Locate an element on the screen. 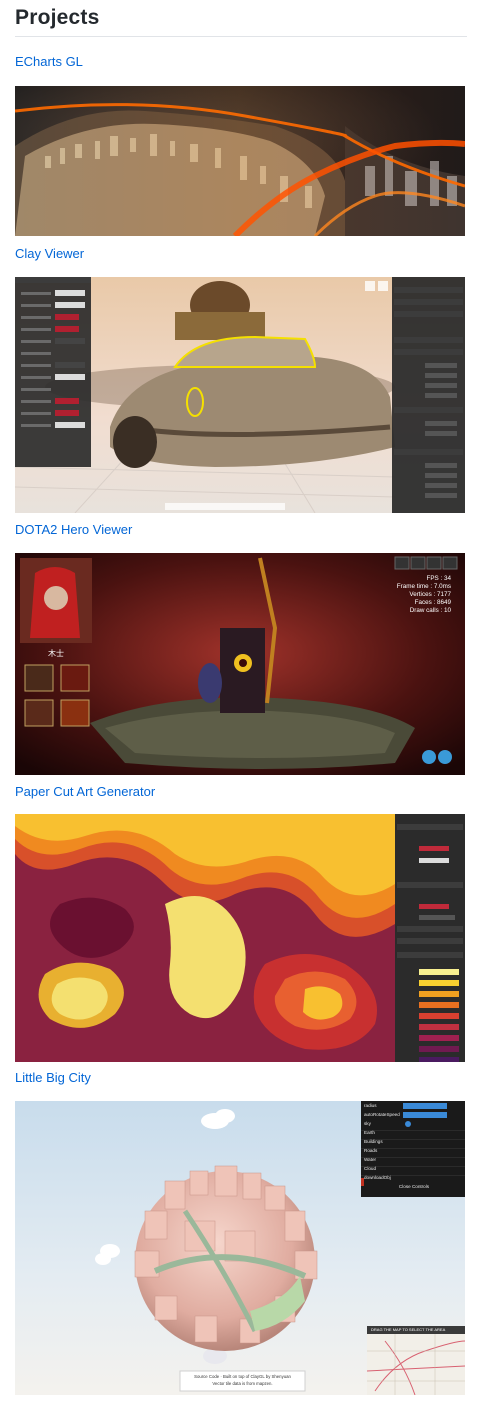  project-link-echarts-gl: ECharts GL is located at coordinates (49, 61).